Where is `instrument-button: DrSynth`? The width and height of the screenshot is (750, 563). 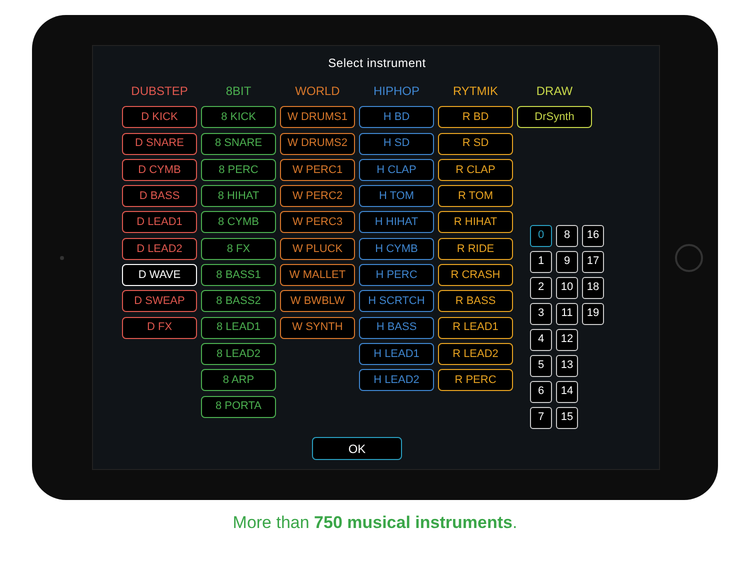 instrument-button: DrSynth is located at coordinates (554, 117).